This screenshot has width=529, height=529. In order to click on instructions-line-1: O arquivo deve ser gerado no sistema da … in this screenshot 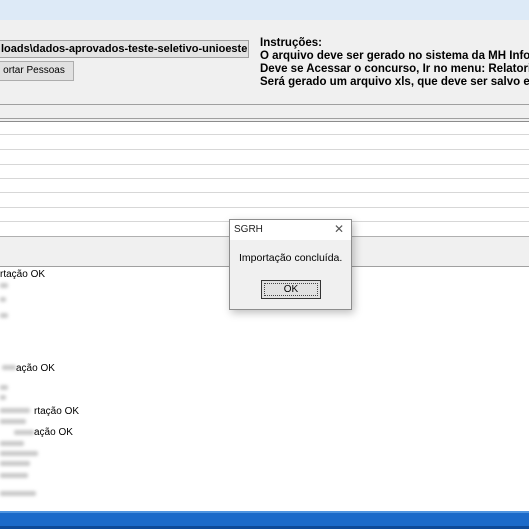, I will do `click(394, 56)`.